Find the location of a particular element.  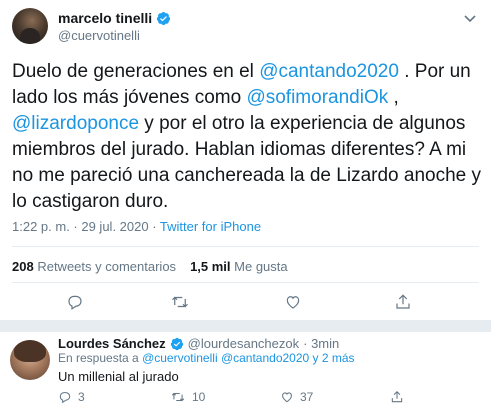

share-button is located at coordinates (403, 302).